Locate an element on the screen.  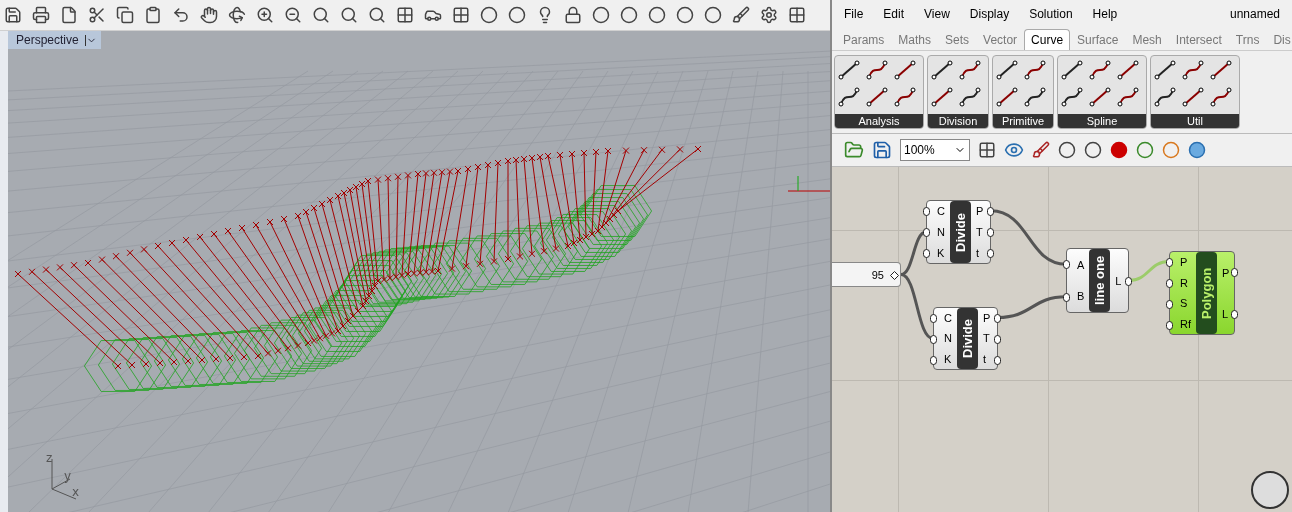
grid-icon is located at coordinates (461, 15).